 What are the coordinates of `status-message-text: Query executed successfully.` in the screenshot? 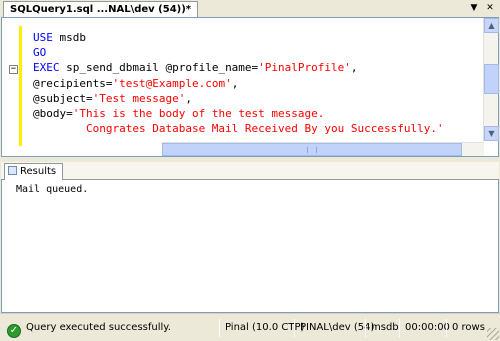 It's located at (98, 327).